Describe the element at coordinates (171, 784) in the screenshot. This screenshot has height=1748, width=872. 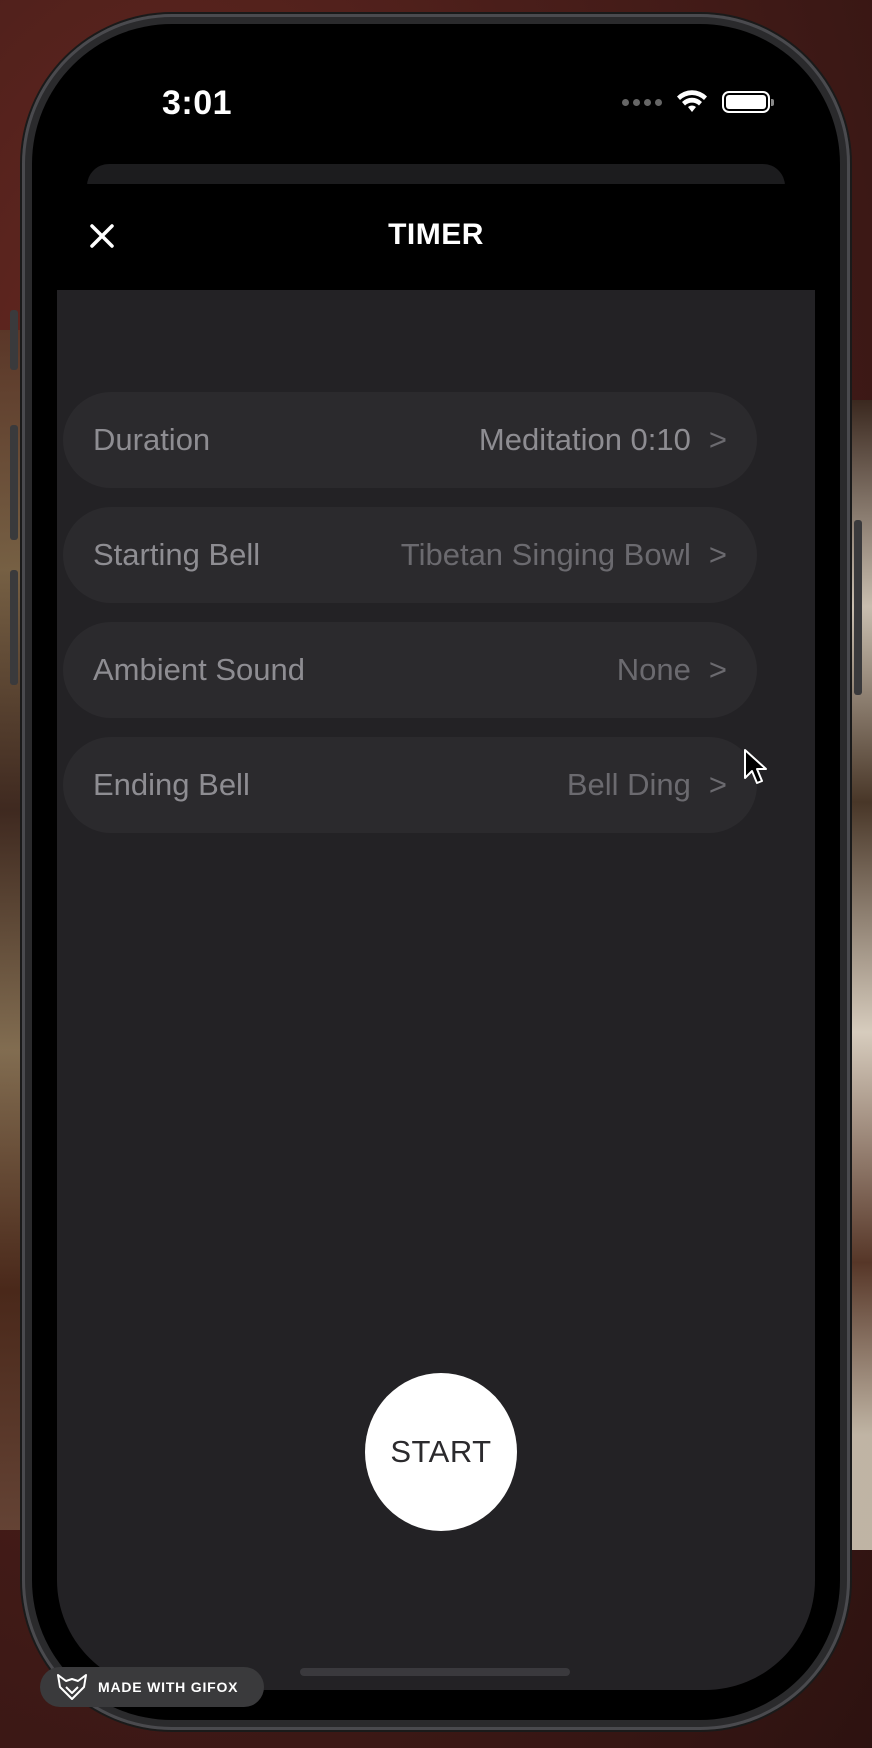
I see `row-label: Ending Bell` at that location.